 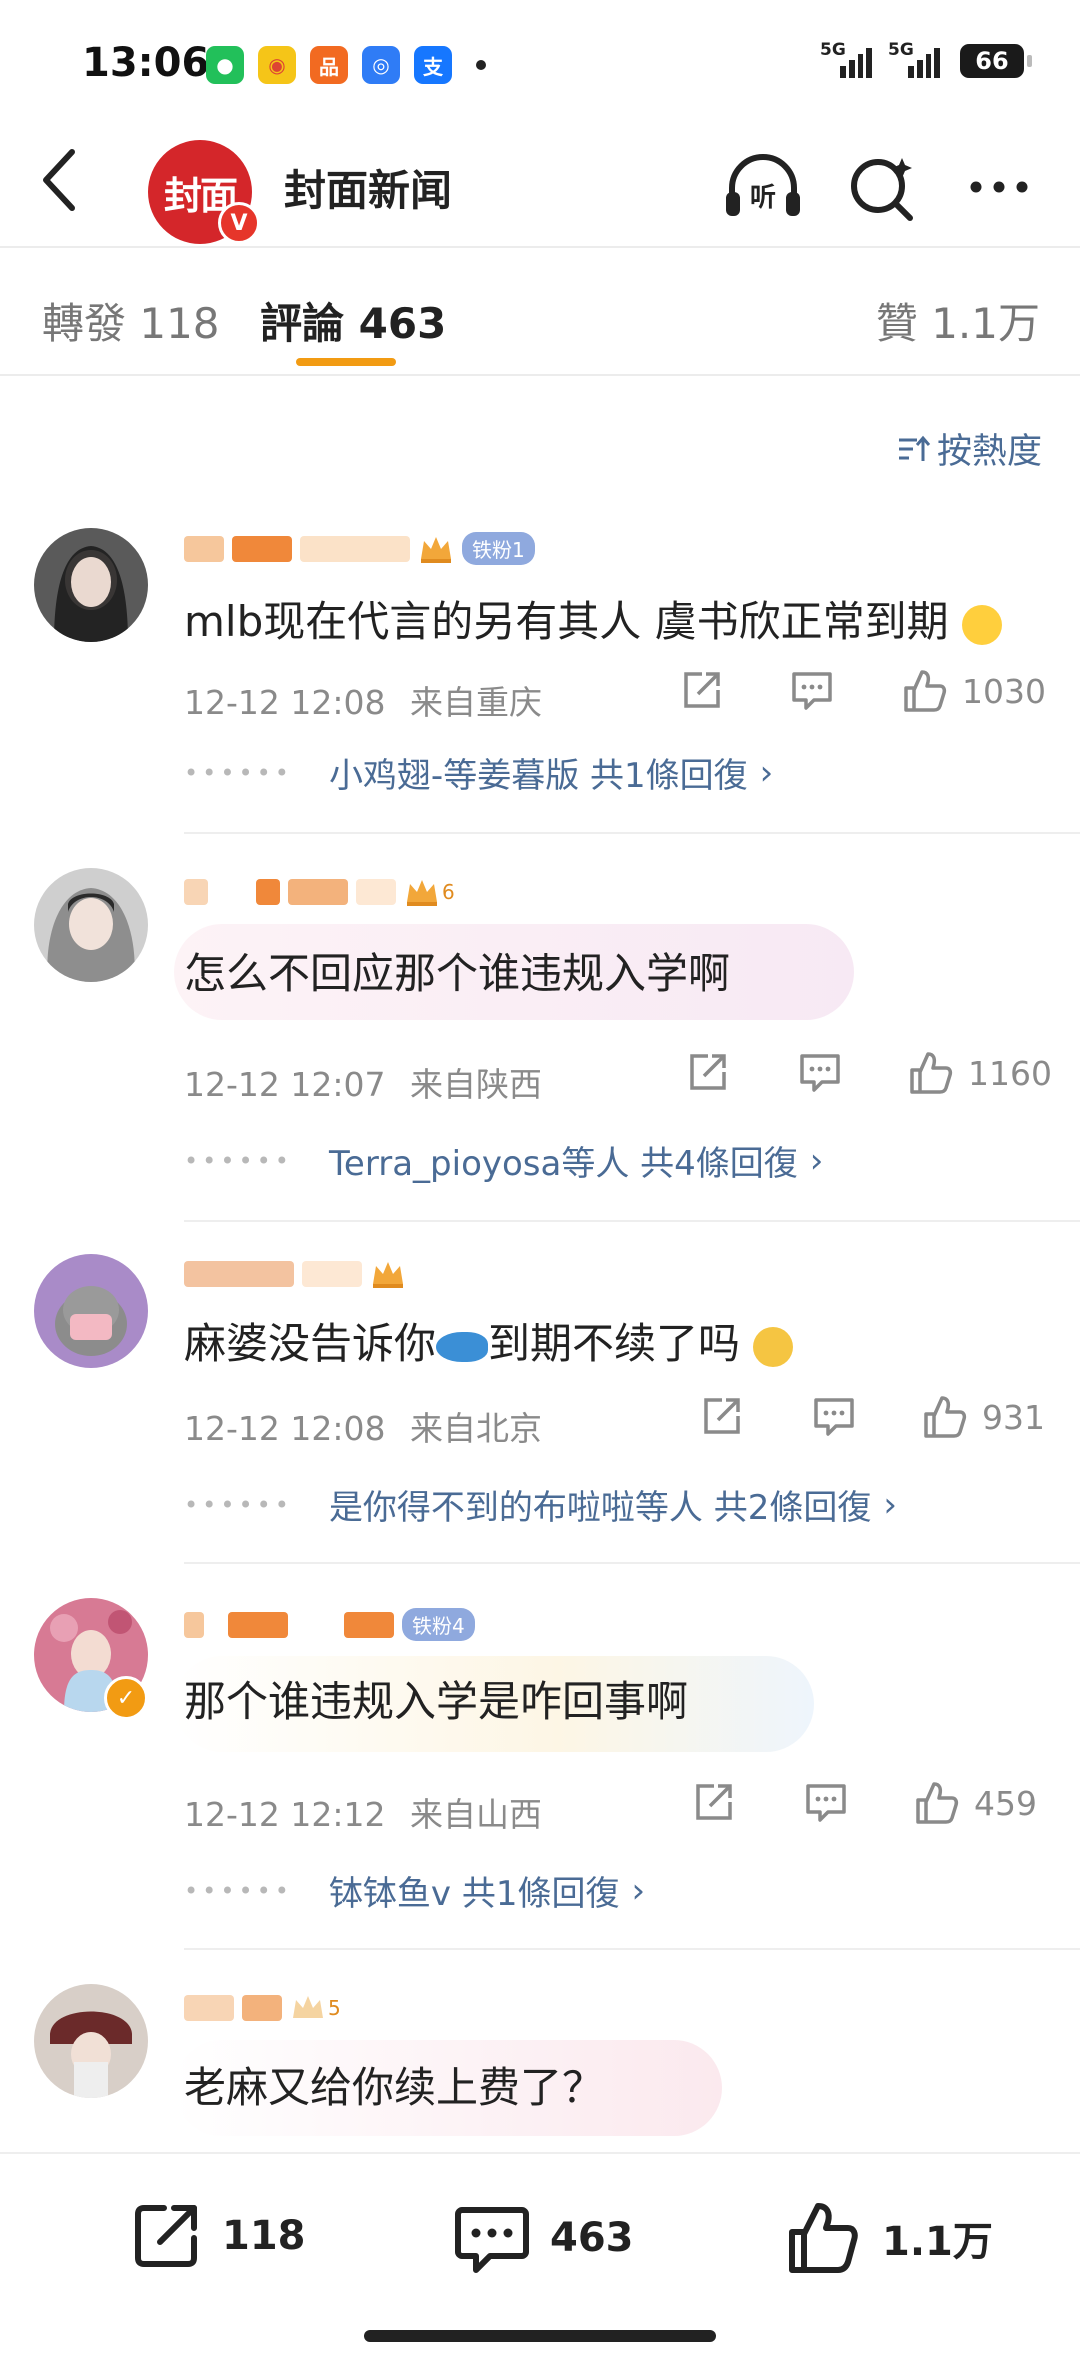 I want to click on comment-text: 怎么不回应那个谁违规入学啊, so click(x=457, y=973).